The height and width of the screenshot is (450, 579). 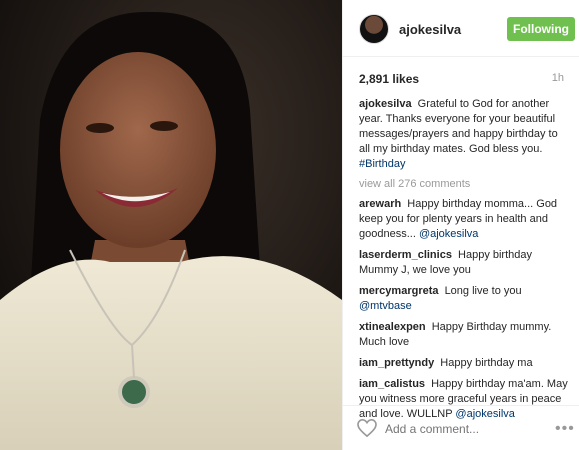 I want to click on comment-item: mercymargreta Long live to you @mtvbase, so click(x=465, y=299).